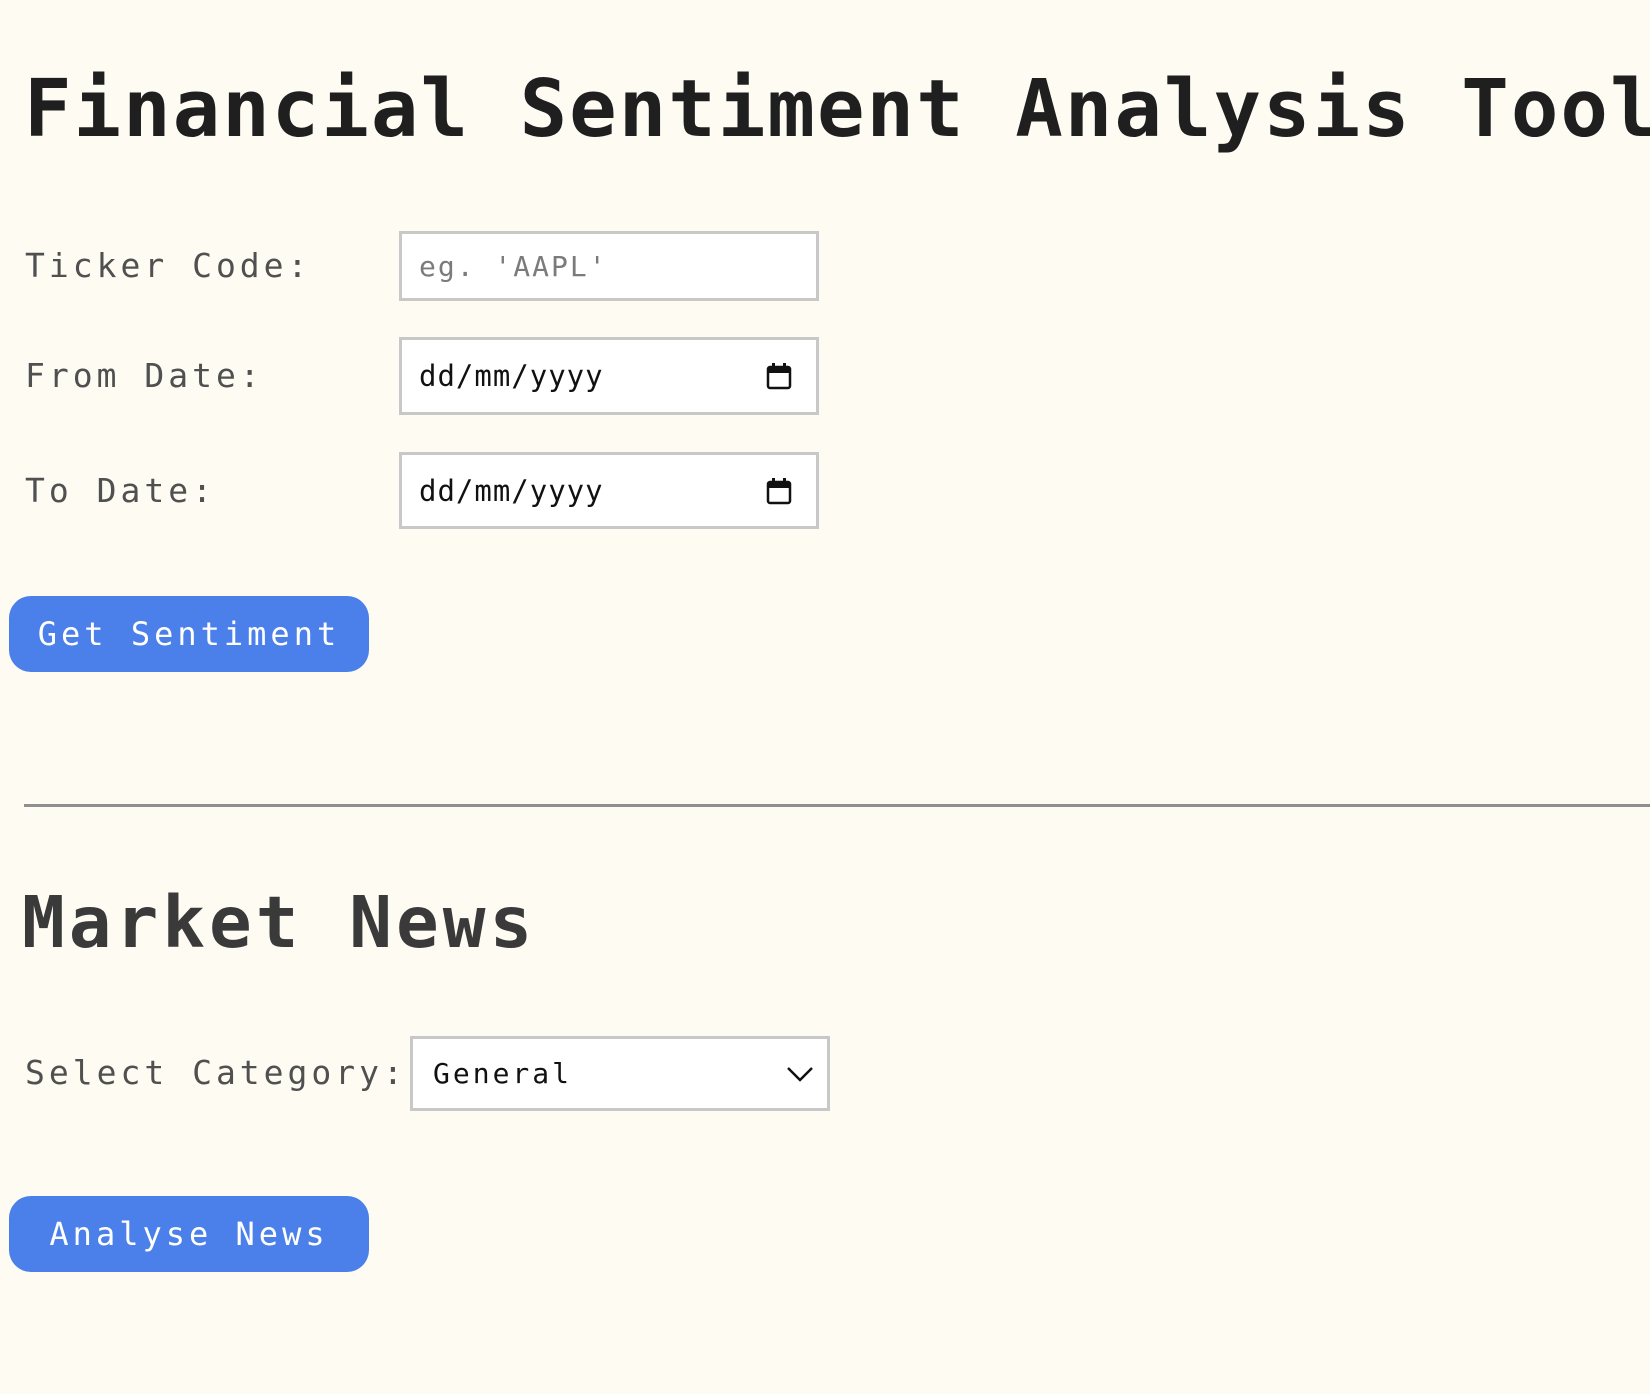 This screenshot has width=1650, height=1394. What do you see at coordinates (837, 109) in the screenshot?
I see `page-title: Financial Sentiment Analysis Tool` at bounding box center [837, 109].